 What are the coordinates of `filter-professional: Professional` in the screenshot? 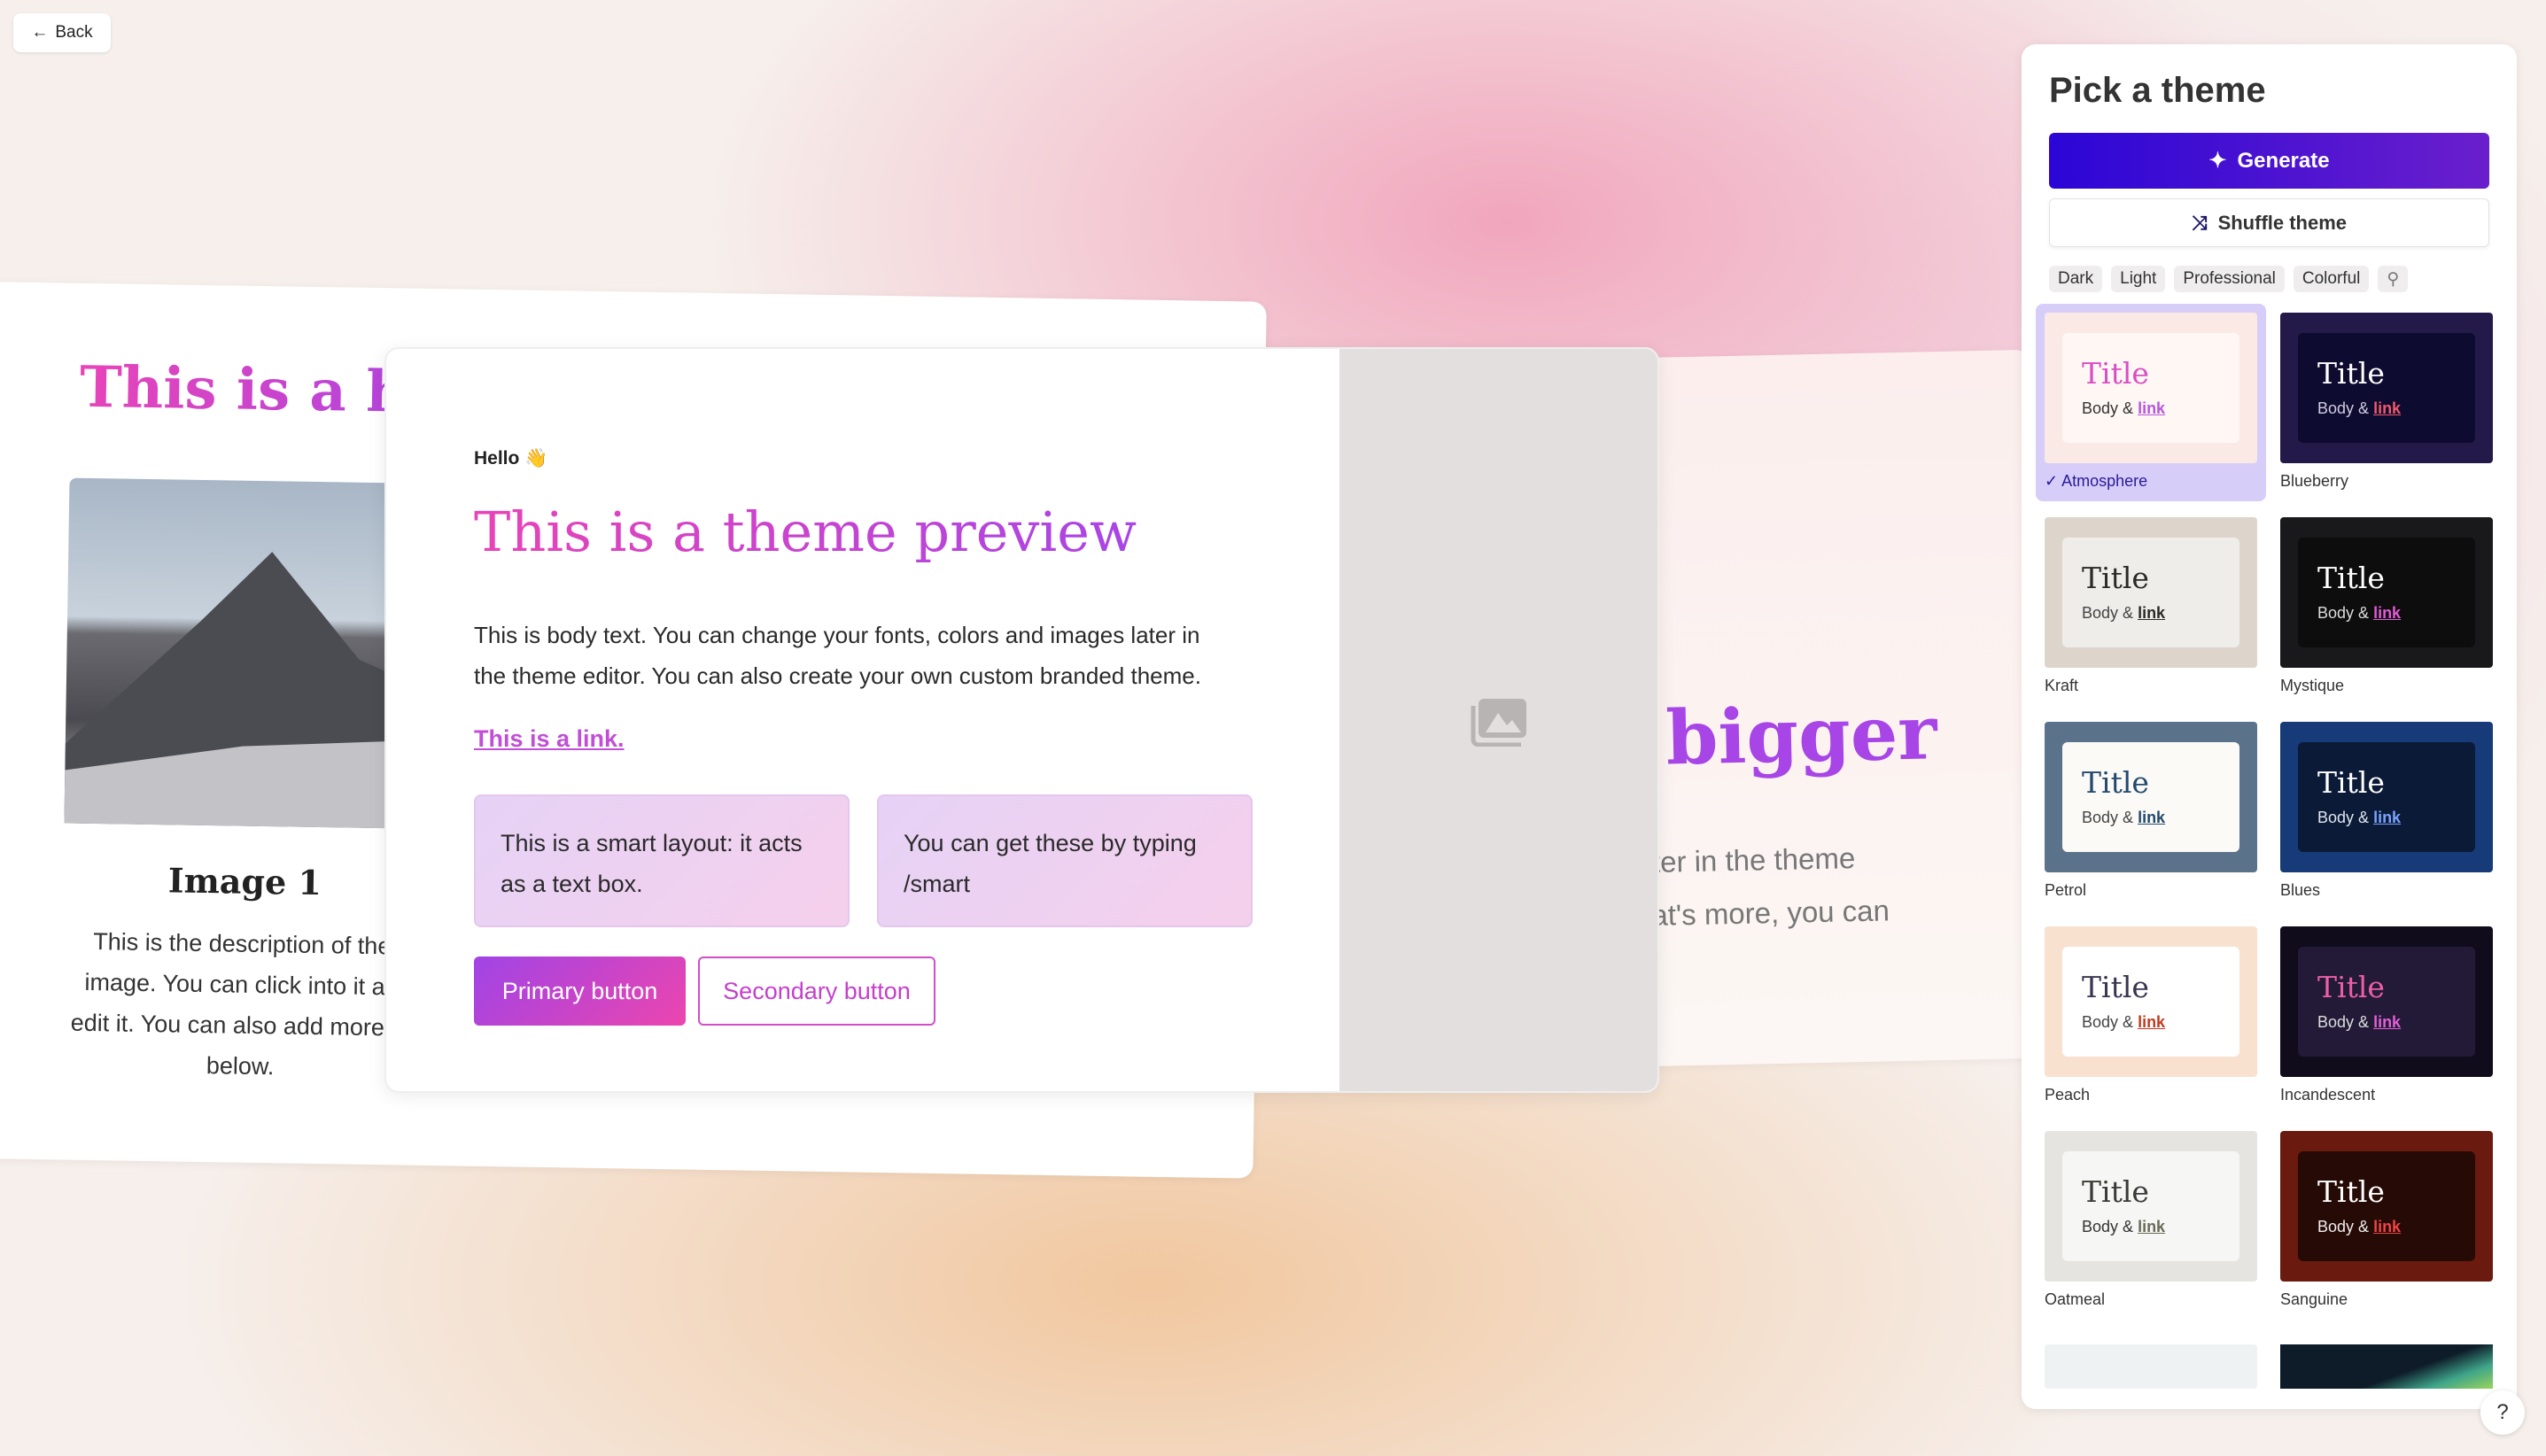 It's located at (2229, 279).